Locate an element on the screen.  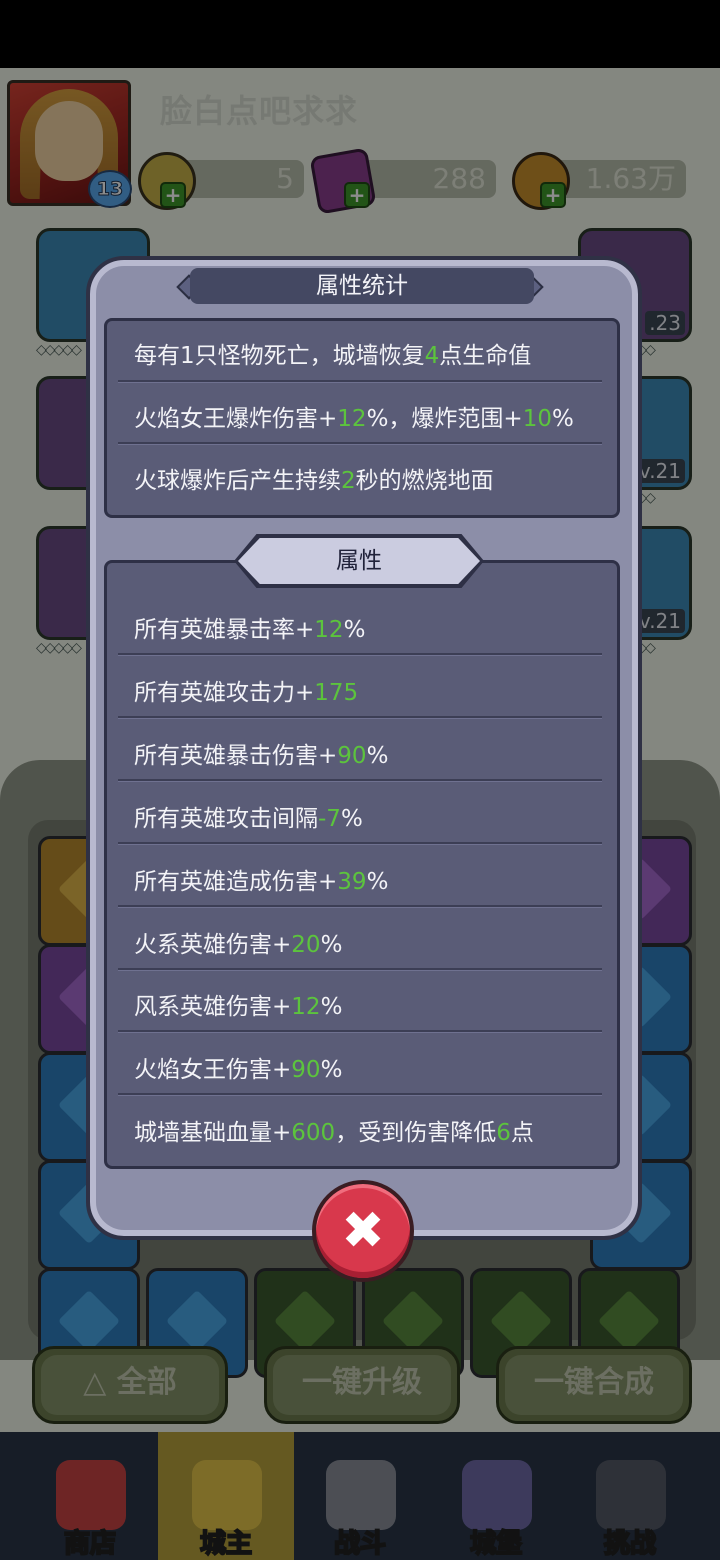
row-text: 每有1只怪物死亡，城墙恢复 is located at coordinates (279, 356).